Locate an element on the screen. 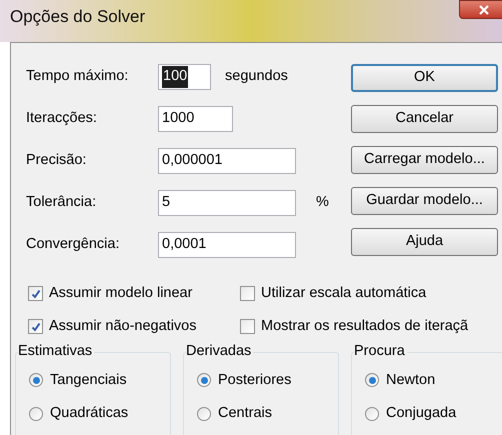 The height and width of the screenshot is (435, 502). unit-label: % is located at coordinates (322, 202).